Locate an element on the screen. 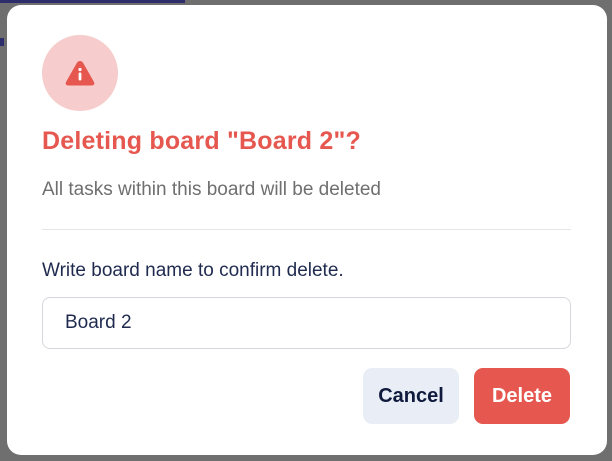 The height and width of the screenshot is (461, 612). warning-icon-badge is located at coordinates (80, 73).